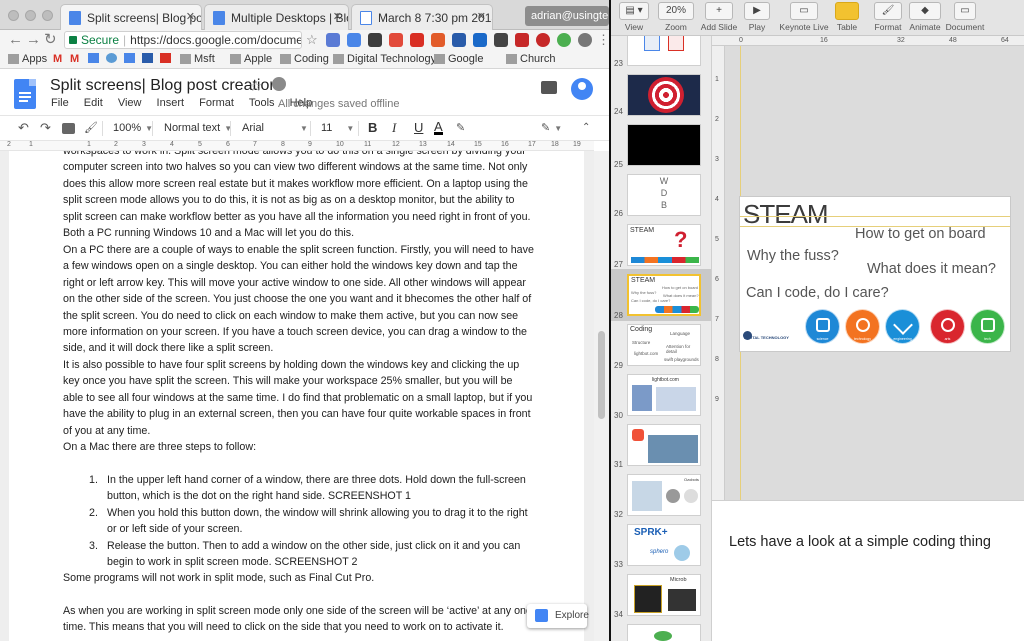  Describe the element at coordinates (804, 17) in the screenshot. I see `keynote-live-button: ▭ Keynote Live` at that location.